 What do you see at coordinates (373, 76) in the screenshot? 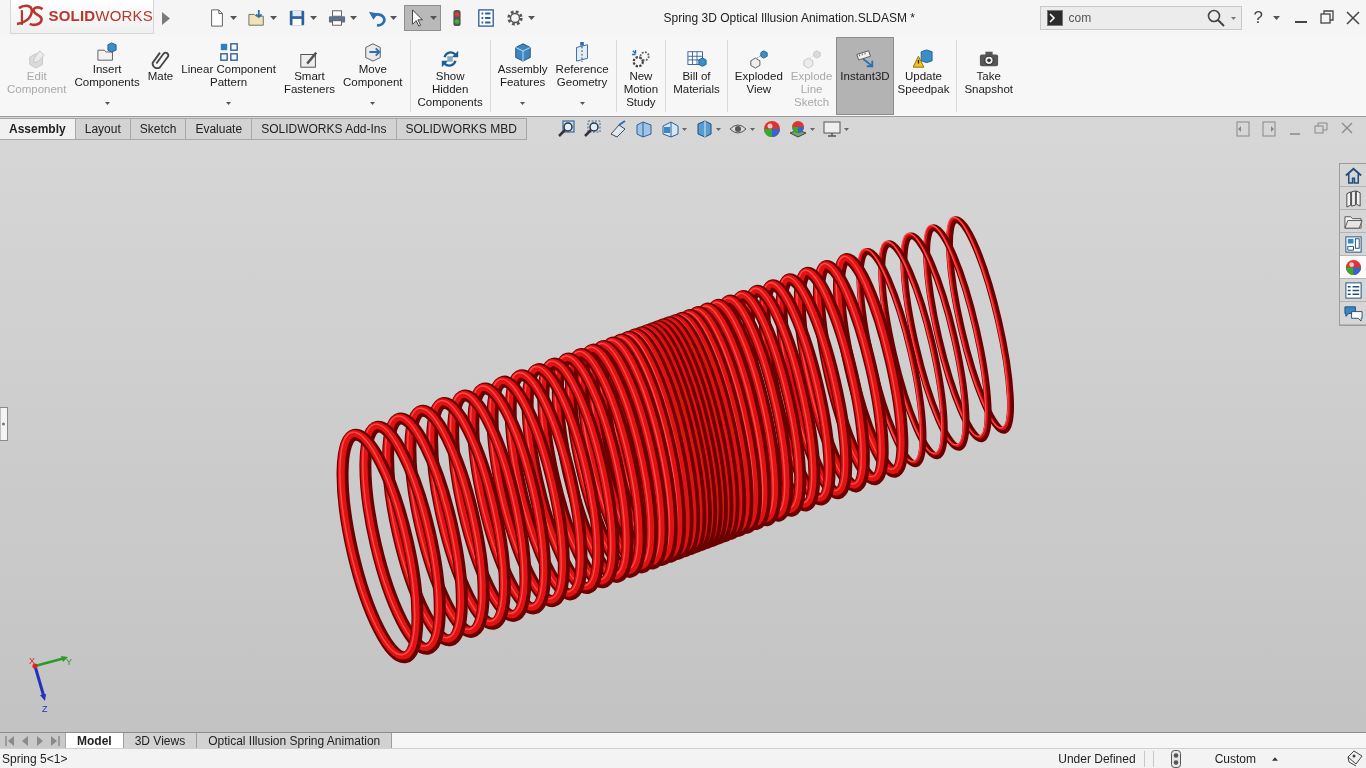
I see `toolbar-button: Move Component` at bounding box center [373, 76].